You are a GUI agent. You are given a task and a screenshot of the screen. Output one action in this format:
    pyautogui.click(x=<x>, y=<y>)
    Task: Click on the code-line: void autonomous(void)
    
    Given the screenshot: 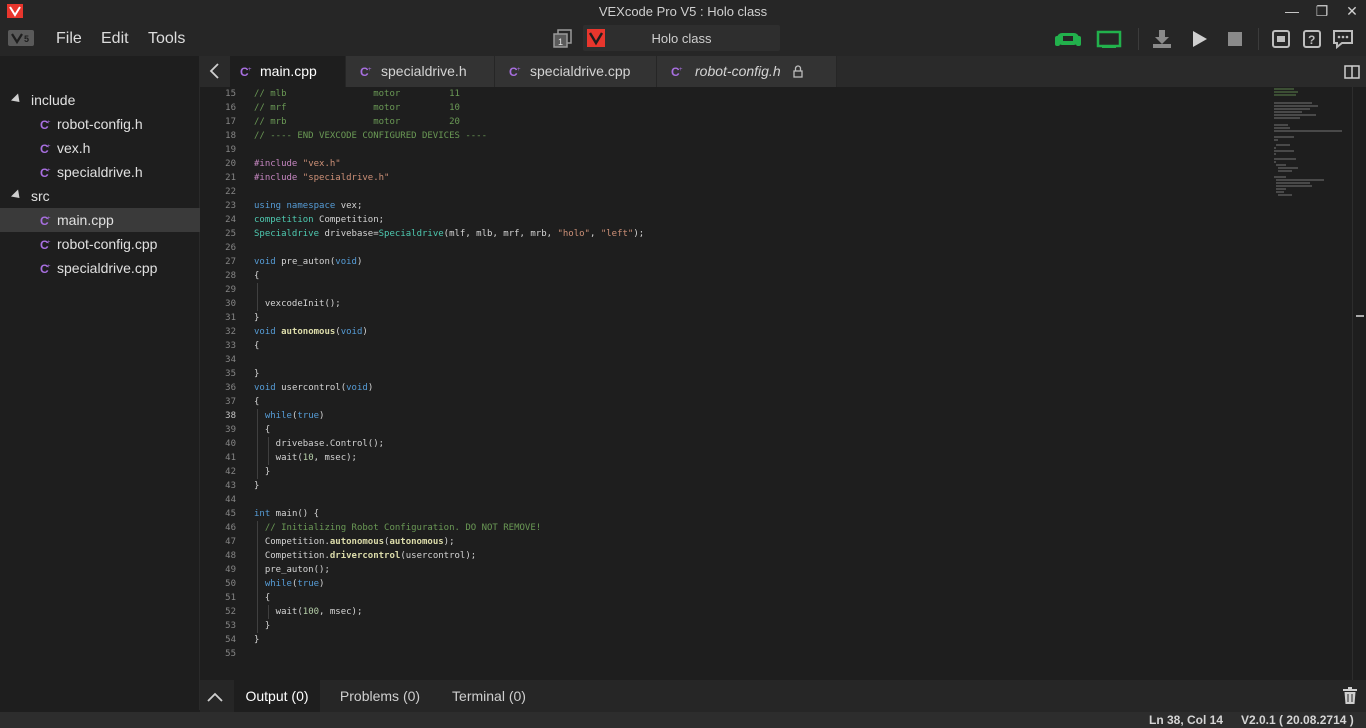 What is the action you would take?
    pyautogui.click(x=311, y=332)
    